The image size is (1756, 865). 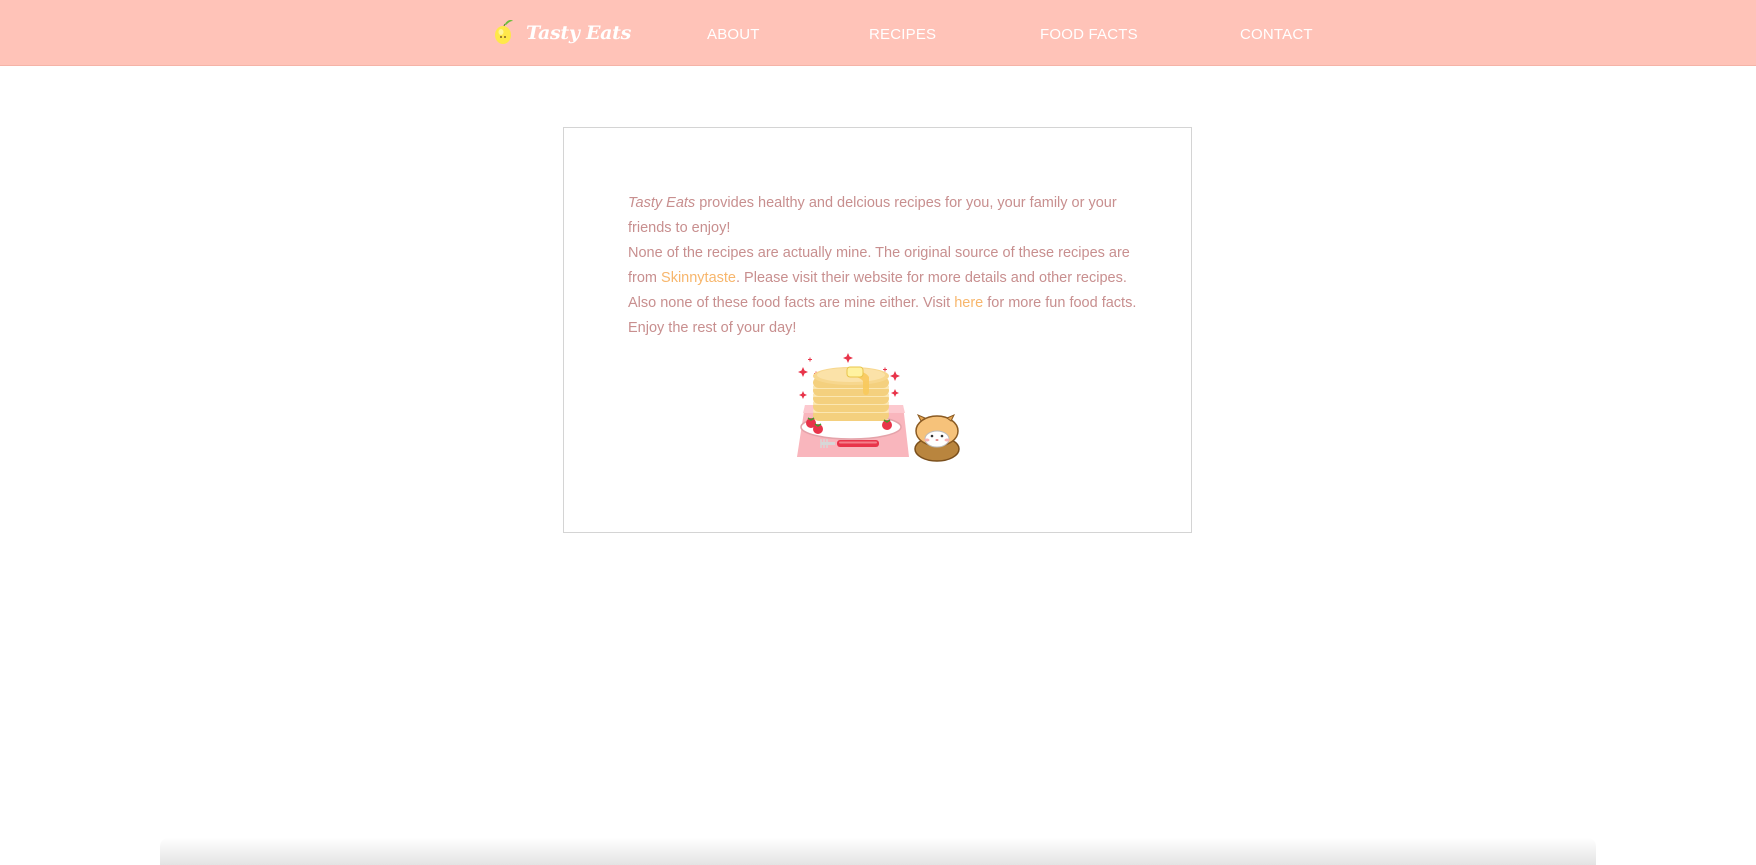 What do you see at coordinates (851, 393) in the screenshot?
I see `pancake-stack` at bounding box center [851, 393].